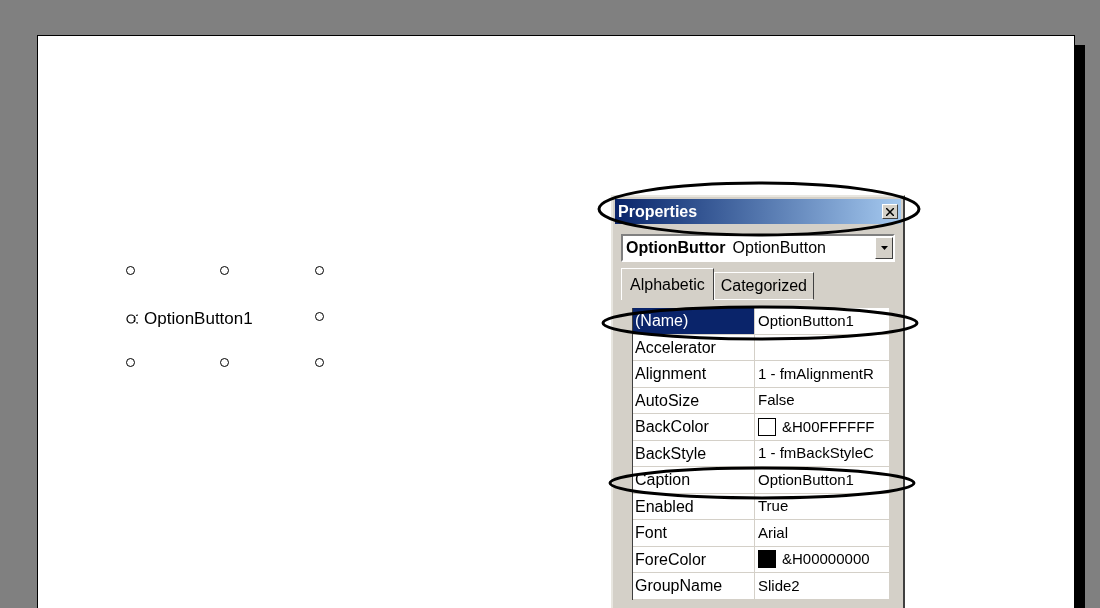 The image size is (1100, 608). I want to click on object-type: OptionButton, so click(779, 248).